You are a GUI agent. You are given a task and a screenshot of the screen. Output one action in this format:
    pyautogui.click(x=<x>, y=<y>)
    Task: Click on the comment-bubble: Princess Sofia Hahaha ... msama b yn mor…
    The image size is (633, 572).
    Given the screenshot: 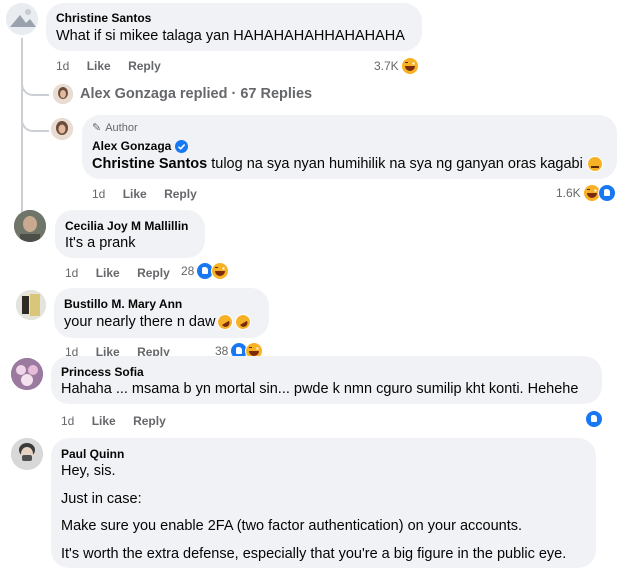 What is the action you would take?
    pyautogui.click(x=326, y=380)
    